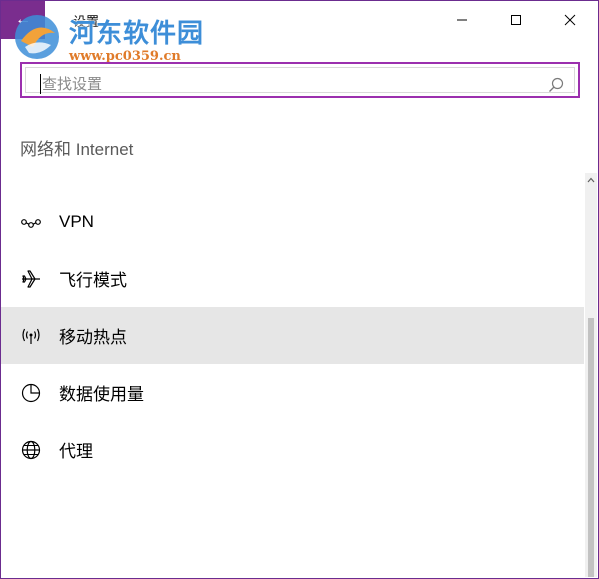 This screenshot has width=599, height=579. I want to click on nav-item-label: 代理, so click(76, 451).